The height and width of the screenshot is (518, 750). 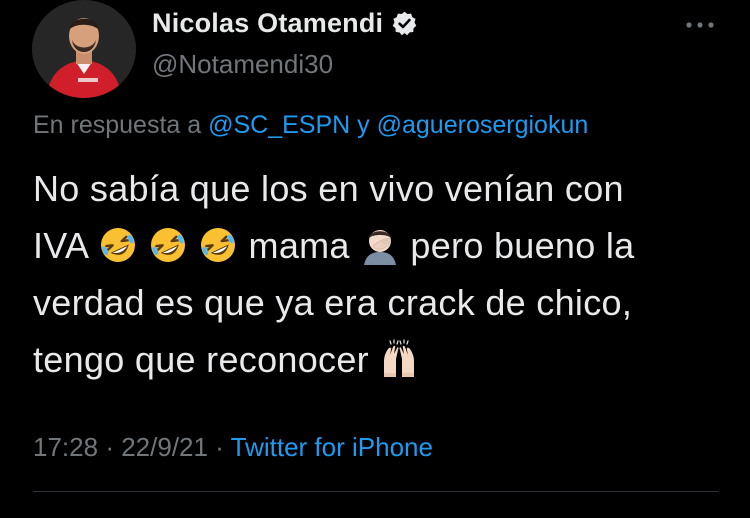 I want to click on tweet-meta: 17:28 · 22/9/21 · Twitter for iPhone, so click(x=233, y=447).